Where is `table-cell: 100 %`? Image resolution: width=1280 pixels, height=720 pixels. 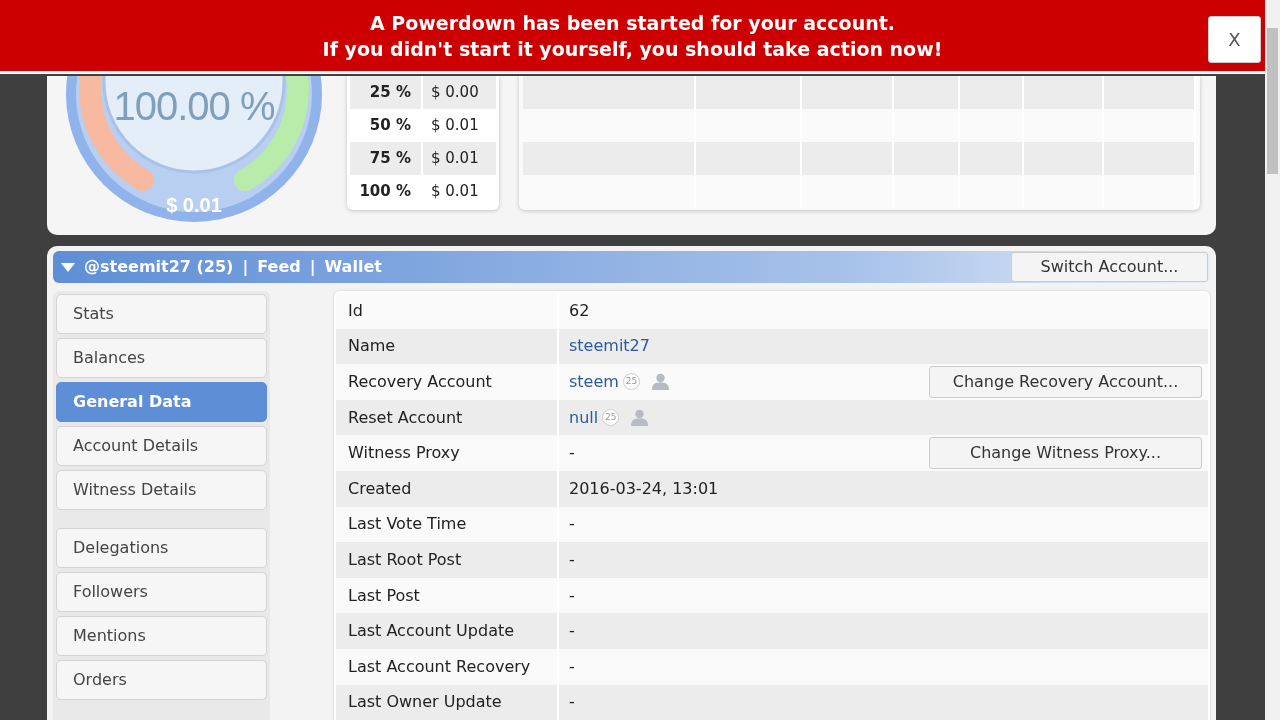 table-cell: 100 % is located at coordinates (386, 191).